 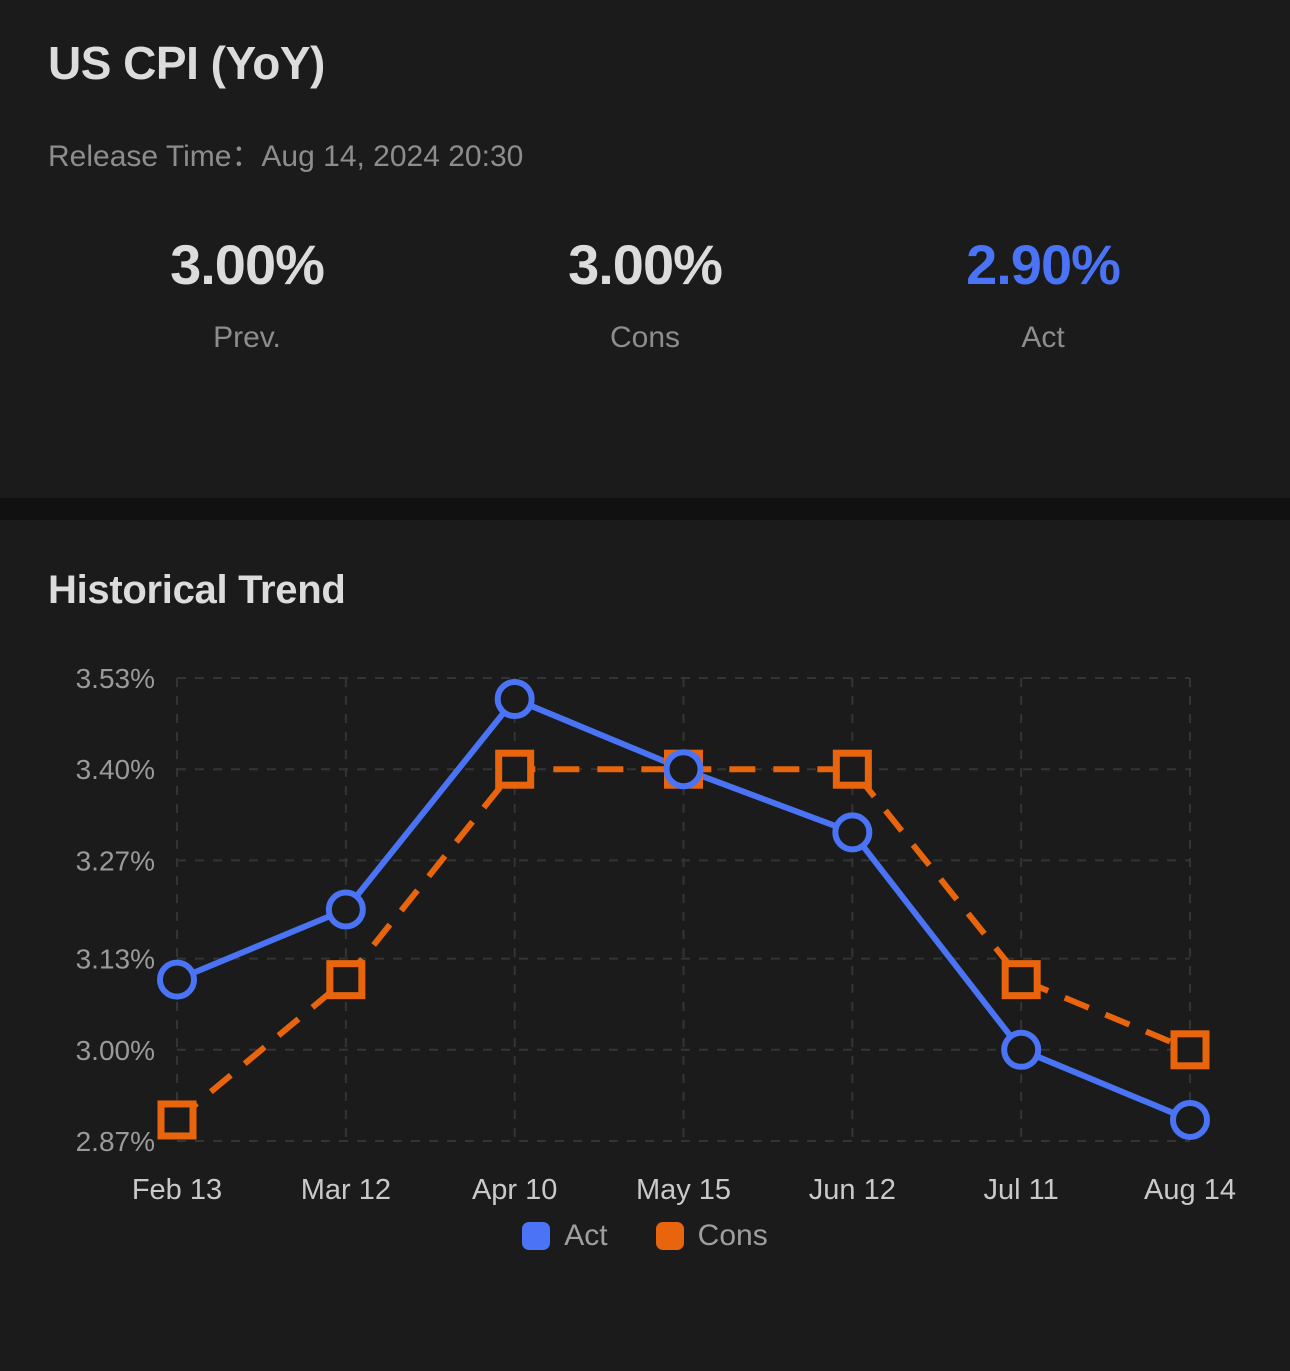 What do you see at coordinates (346, 1190) in the screenshot?
I see `x-axis-tick-label: Mar 12` at bounding box center [346, 1190].